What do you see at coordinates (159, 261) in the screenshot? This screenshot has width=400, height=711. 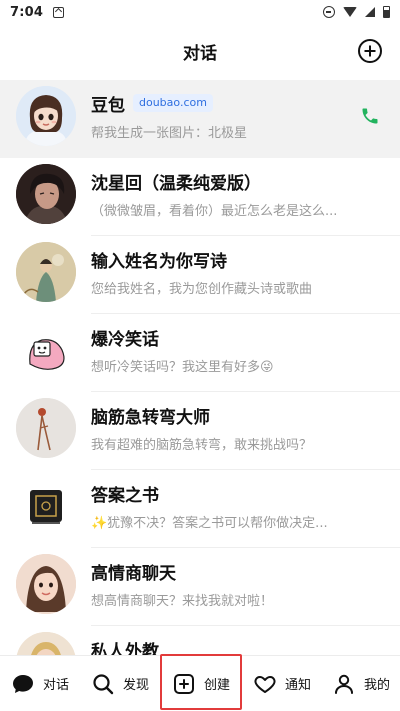 I see `conversation-name: 输入姓名为你写诗` at bounding box center [159, 261].